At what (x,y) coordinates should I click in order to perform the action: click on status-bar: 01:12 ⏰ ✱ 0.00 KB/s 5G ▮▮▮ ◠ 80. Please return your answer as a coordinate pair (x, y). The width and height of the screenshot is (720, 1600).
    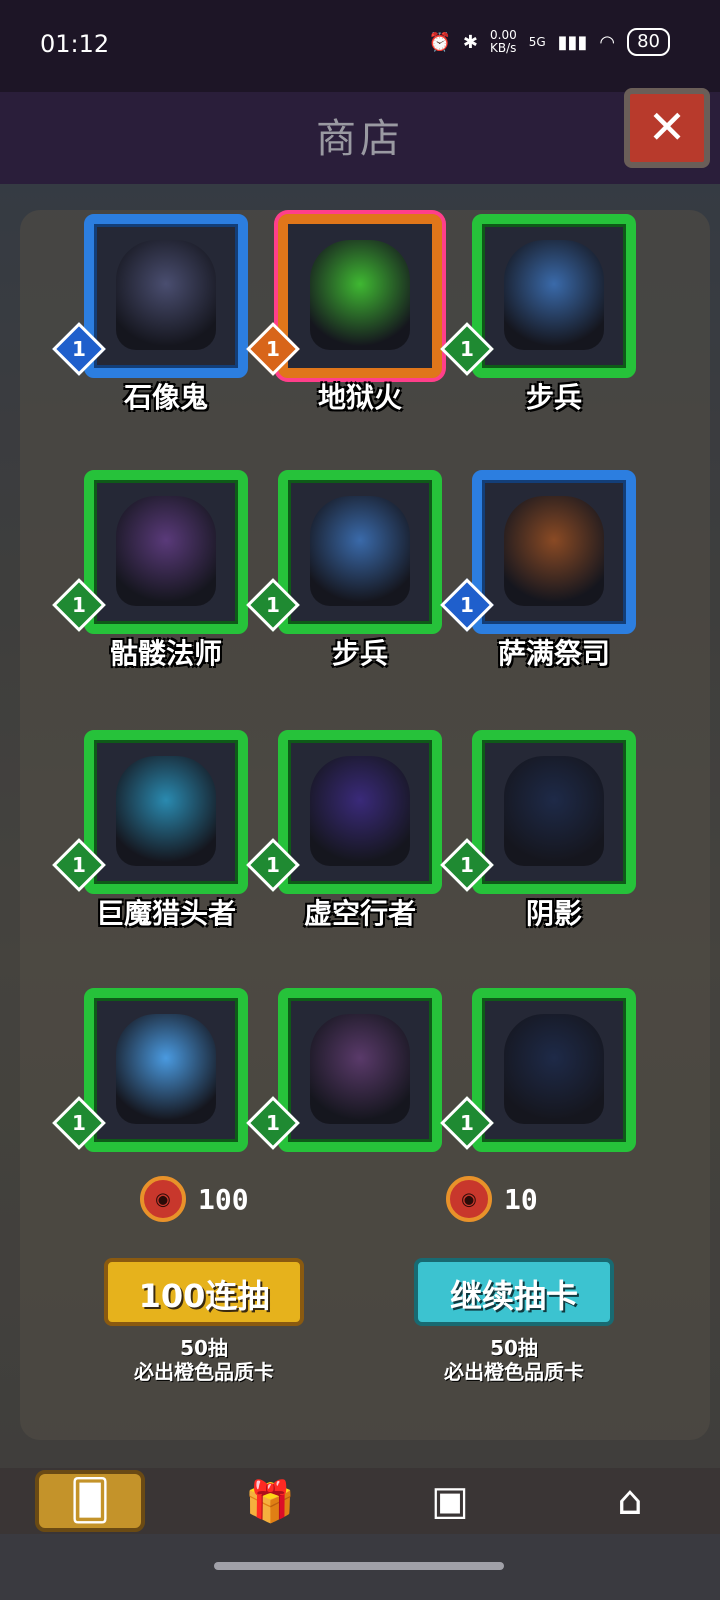
    Looking at the image, I should click on (360, 46).